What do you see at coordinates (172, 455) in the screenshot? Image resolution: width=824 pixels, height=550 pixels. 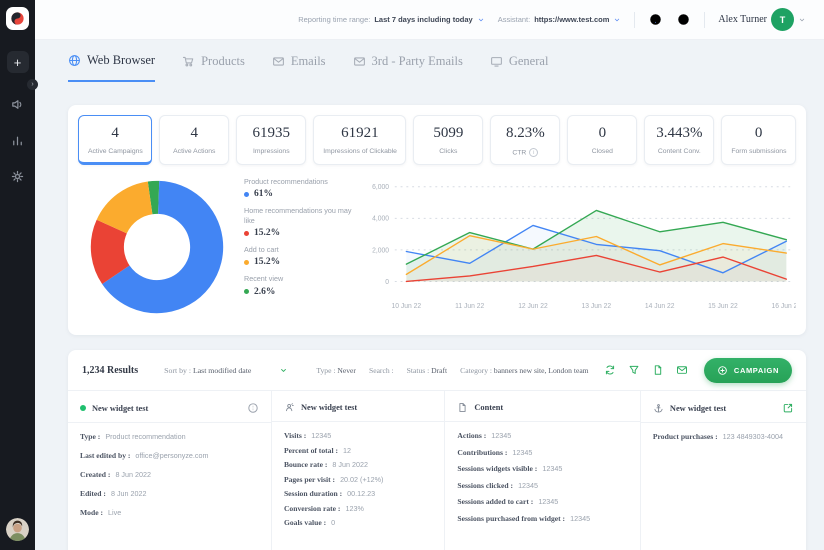 I see `field-value: office@personyze.com` at bounding box center [172, 455].